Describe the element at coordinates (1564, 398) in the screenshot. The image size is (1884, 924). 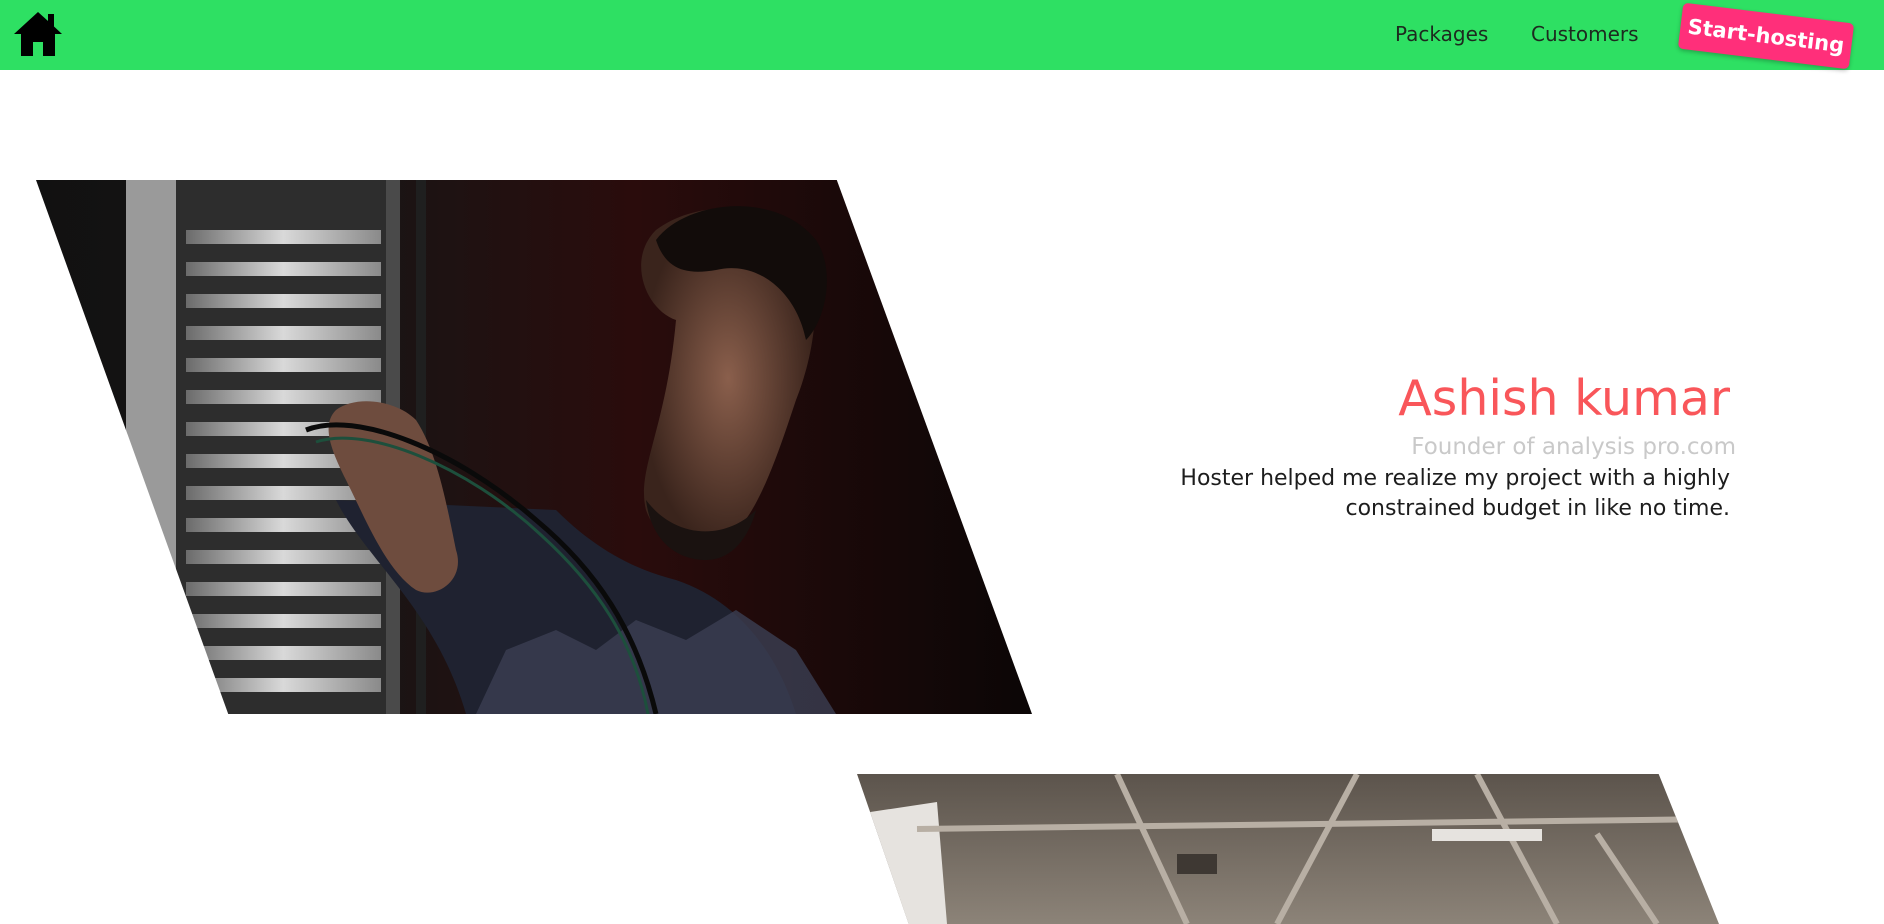
I see `testimonial-name: Ashish kumar` at that location.